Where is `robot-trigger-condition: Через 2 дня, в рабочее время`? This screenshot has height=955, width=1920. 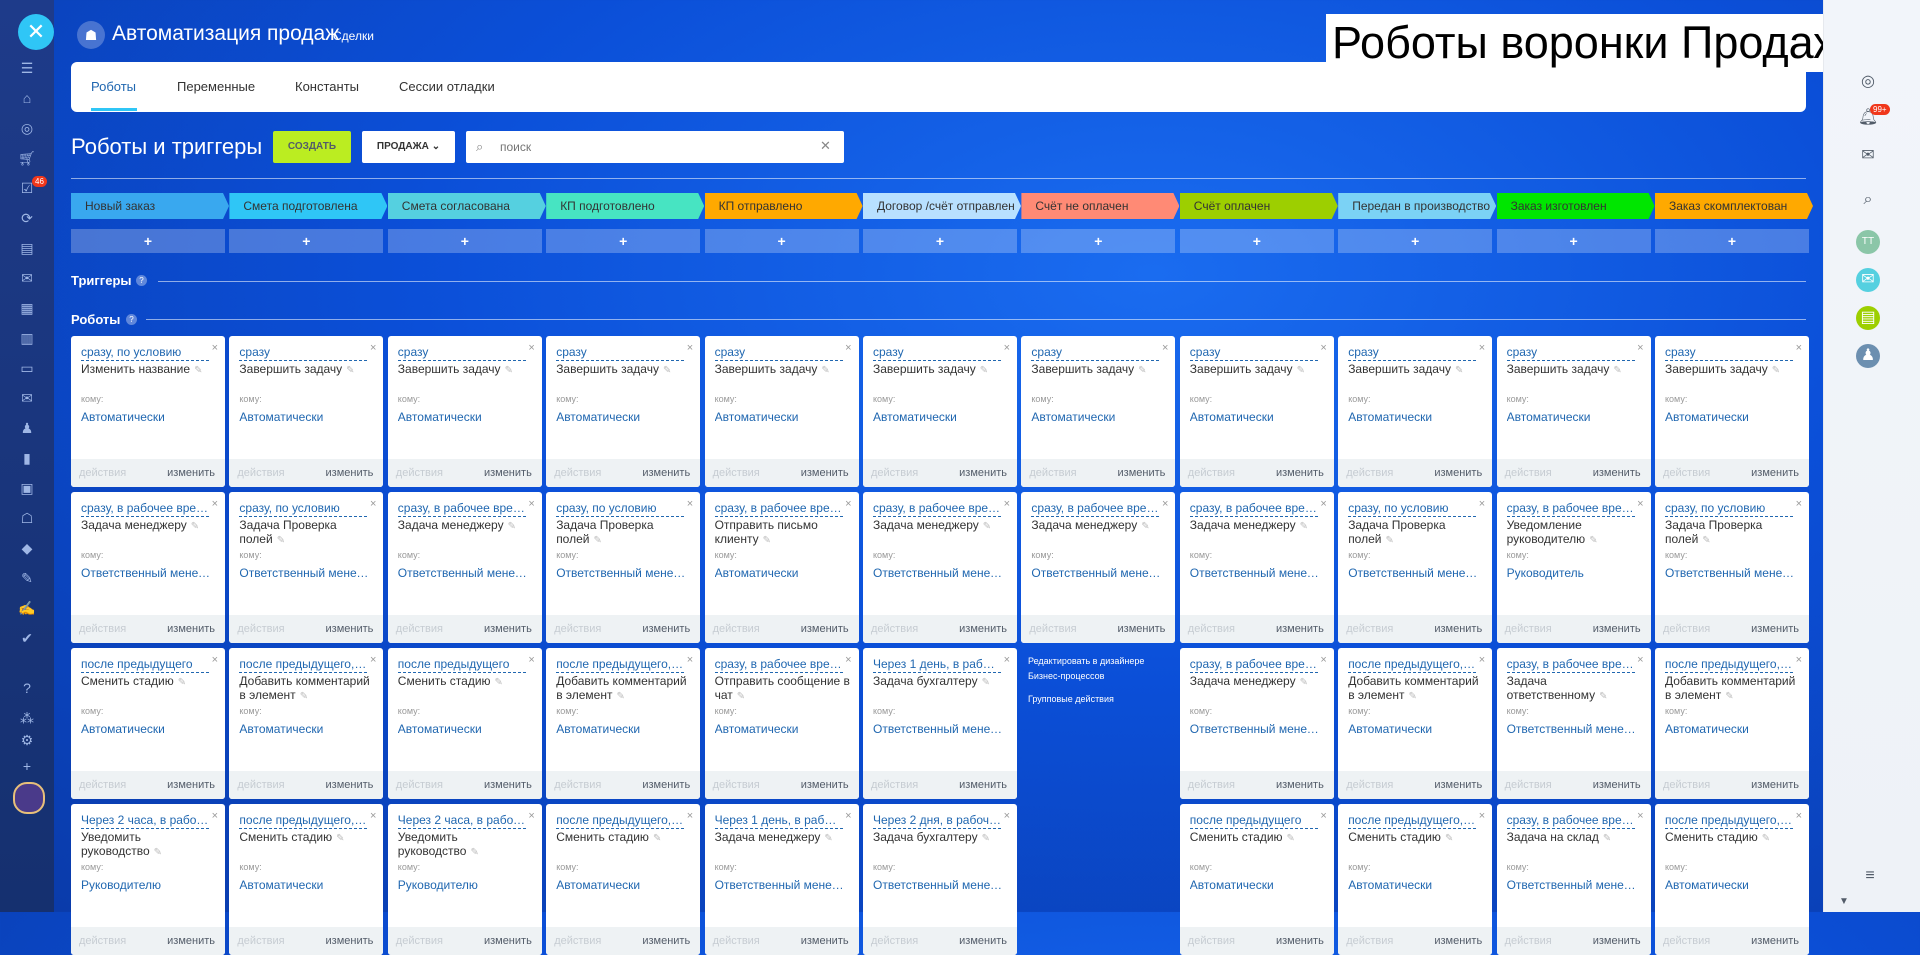
robot-trigger-condition: Через 2 дня, в рабочее время is located at coordinates (937, 821).